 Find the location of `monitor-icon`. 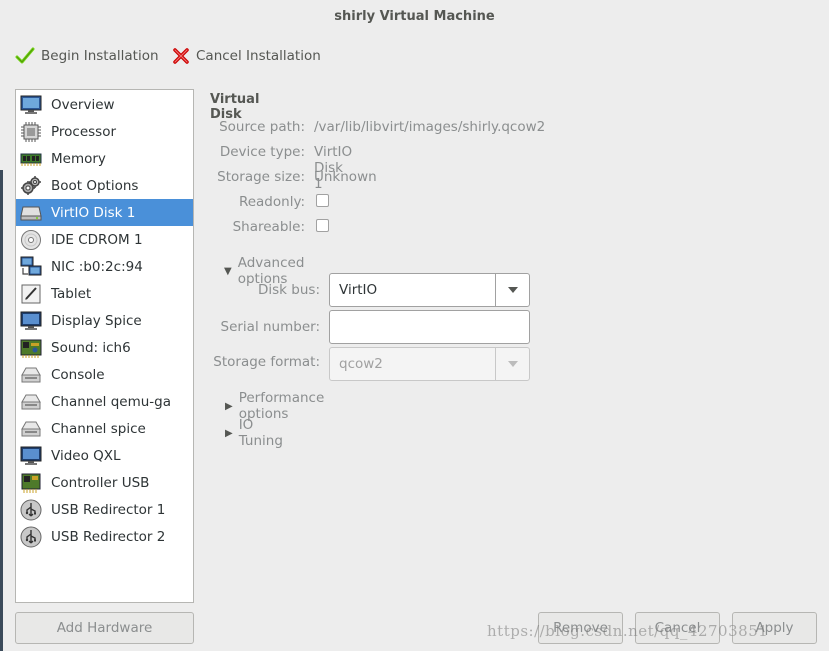

monitor-icon is located at coordinates (31, 105).